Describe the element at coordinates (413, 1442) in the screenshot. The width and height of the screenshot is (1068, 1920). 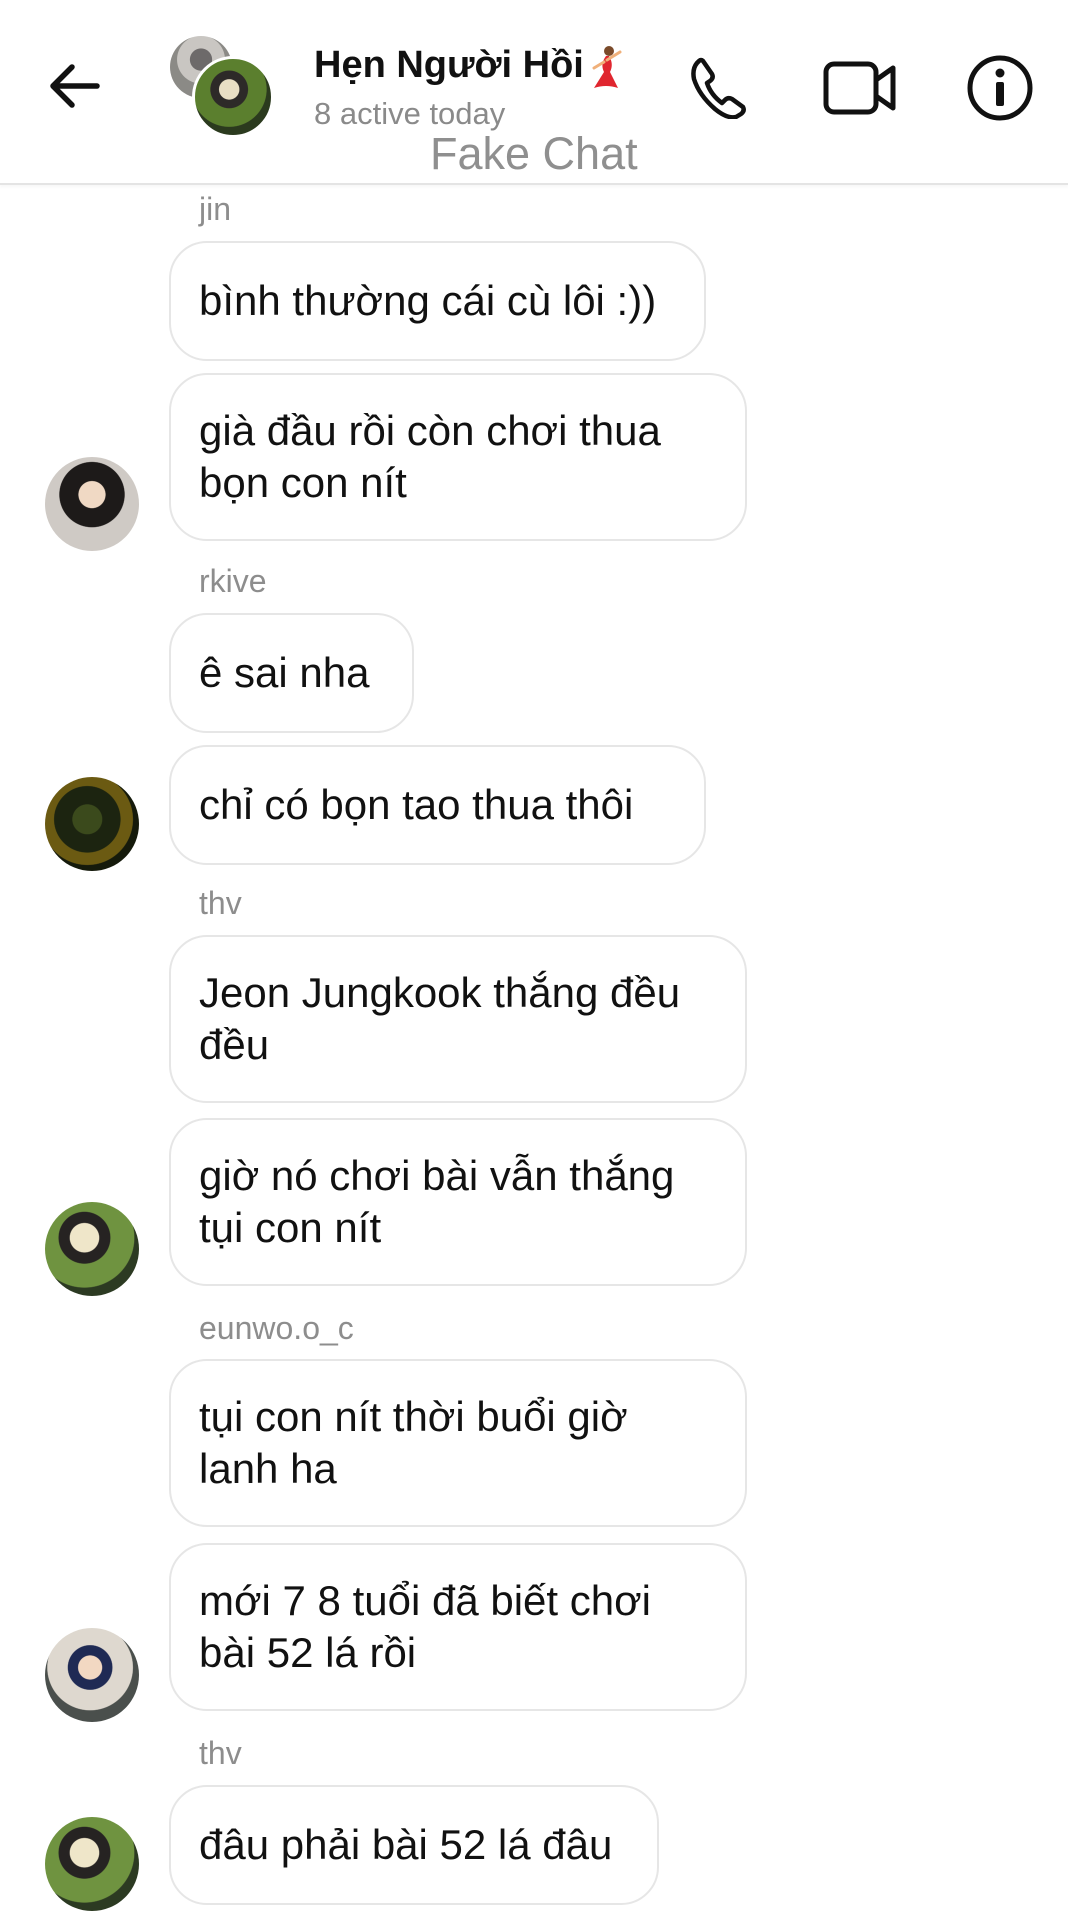
I see `message-text: tụi con nít thời buổi giờ lanh ha` at that location.